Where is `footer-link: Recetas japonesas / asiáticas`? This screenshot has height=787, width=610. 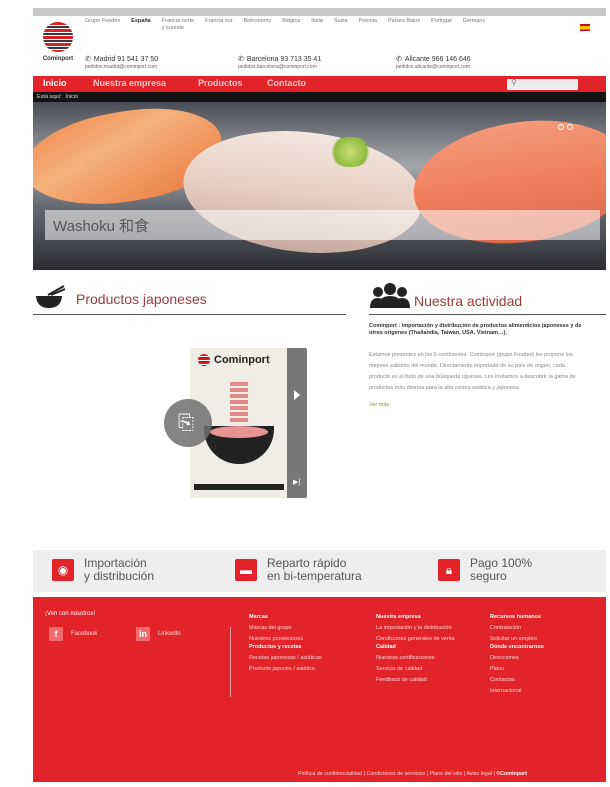
footer-link: Recetas japonesas / asiáticas is located at coordinates (285, 658).